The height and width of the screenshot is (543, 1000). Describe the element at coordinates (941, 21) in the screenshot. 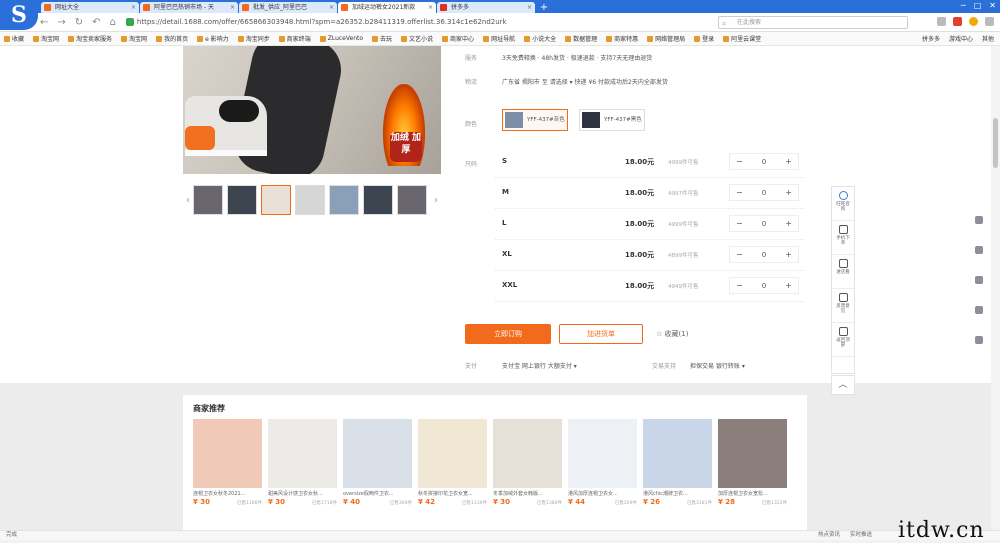

I see `menu-icon` at that location.